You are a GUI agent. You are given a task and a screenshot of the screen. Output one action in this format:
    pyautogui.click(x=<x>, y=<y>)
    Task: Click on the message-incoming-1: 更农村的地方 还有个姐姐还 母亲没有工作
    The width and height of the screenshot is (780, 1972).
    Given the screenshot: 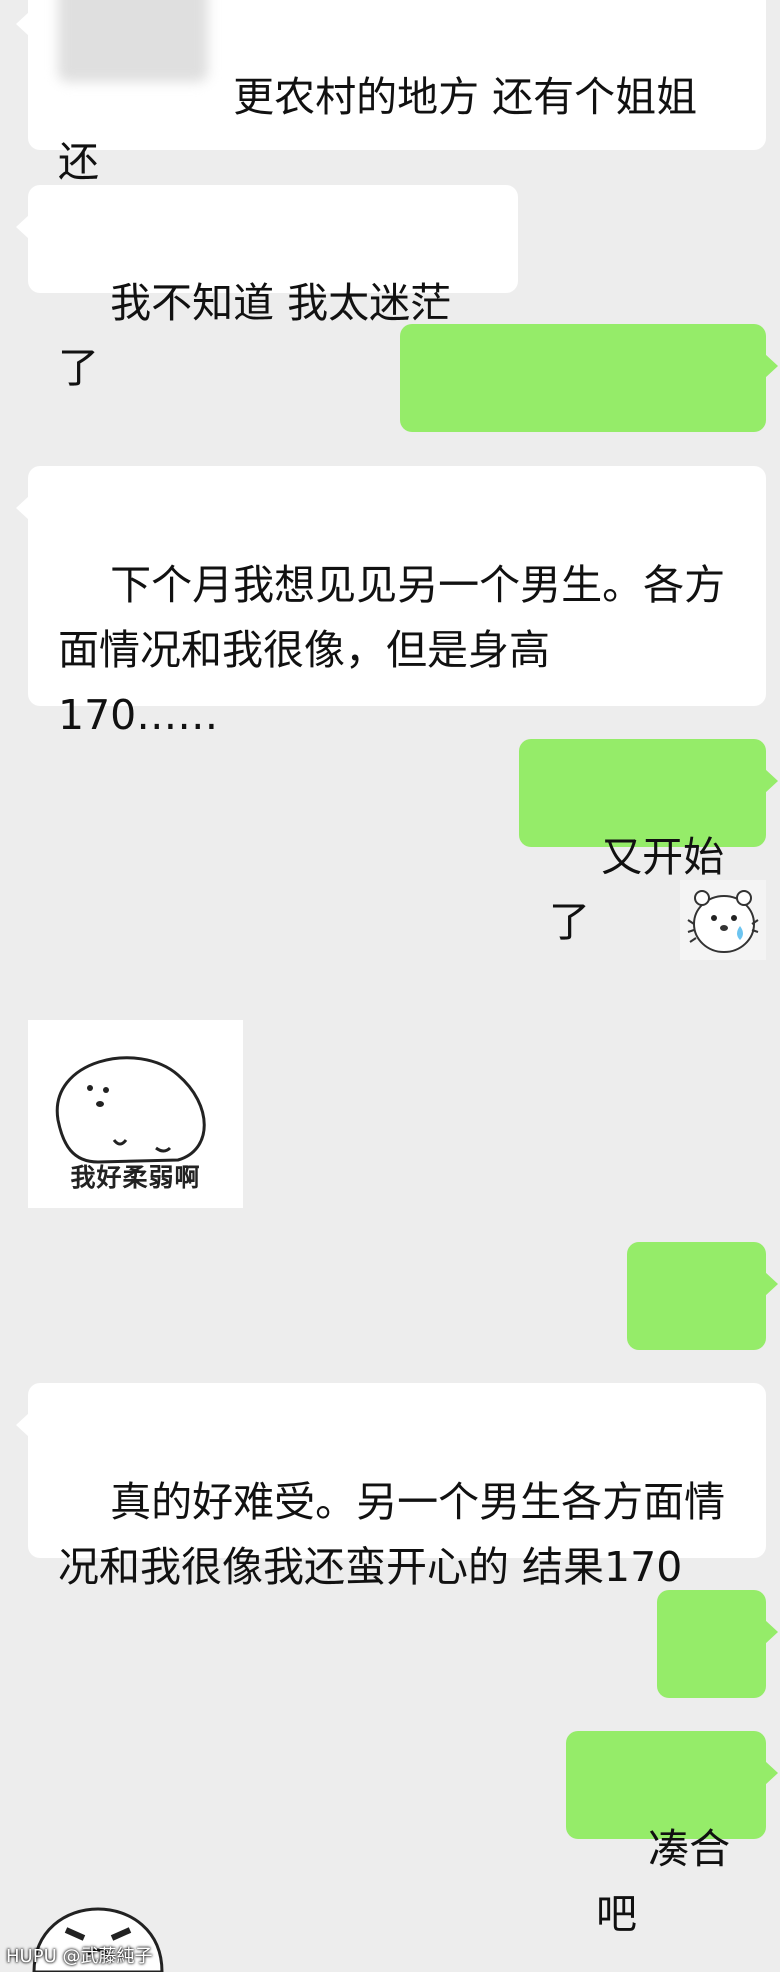 What is the action you would take?
    pyautogui.click(x=391, y=125)
    